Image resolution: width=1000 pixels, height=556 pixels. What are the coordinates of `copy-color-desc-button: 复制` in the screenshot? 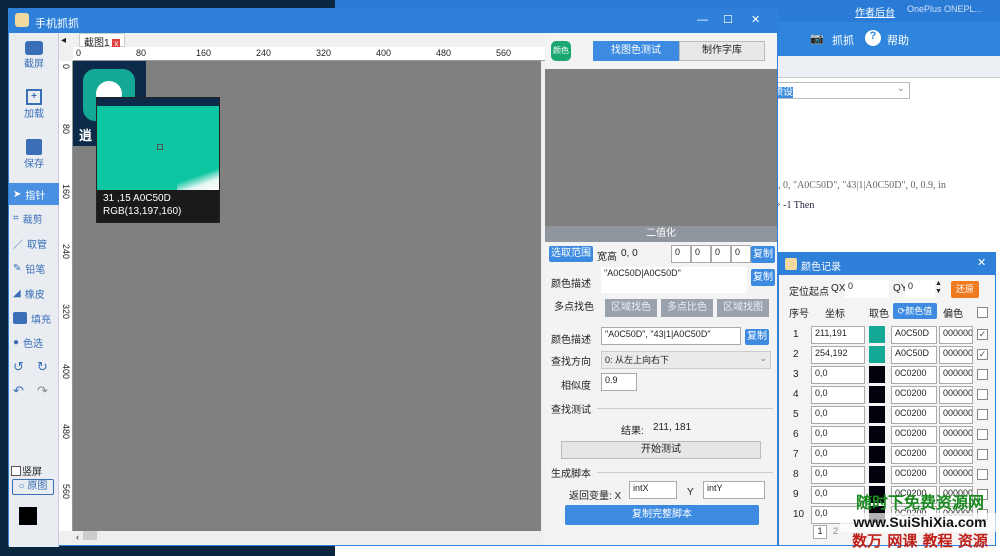 It's located at (763, 277).